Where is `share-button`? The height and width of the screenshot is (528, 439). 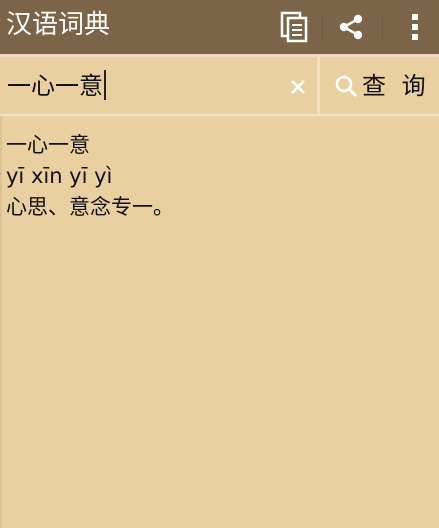
share-button is located at coordinates (351, 27).